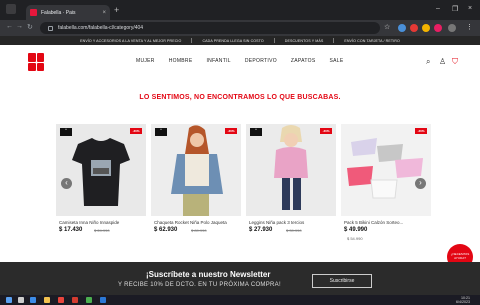 This screenshot has width=480, height=305. Describe the element at coordinates (294, 230) in the screenshot. I see `product-old-price: $ 39.990` at that location.